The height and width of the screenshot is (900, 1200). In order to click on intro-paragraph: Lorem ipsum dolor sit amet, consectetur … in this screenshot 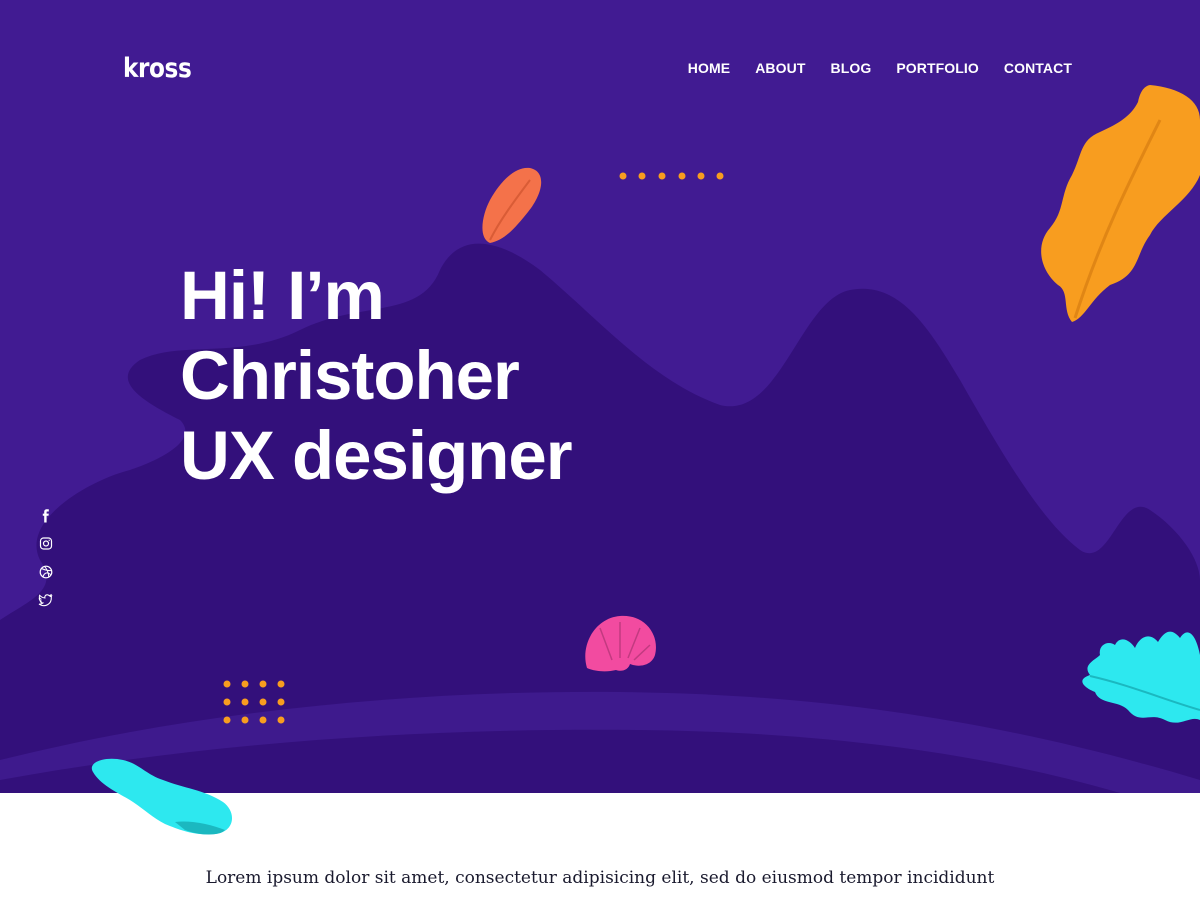, I will do `click(600, 878)`.